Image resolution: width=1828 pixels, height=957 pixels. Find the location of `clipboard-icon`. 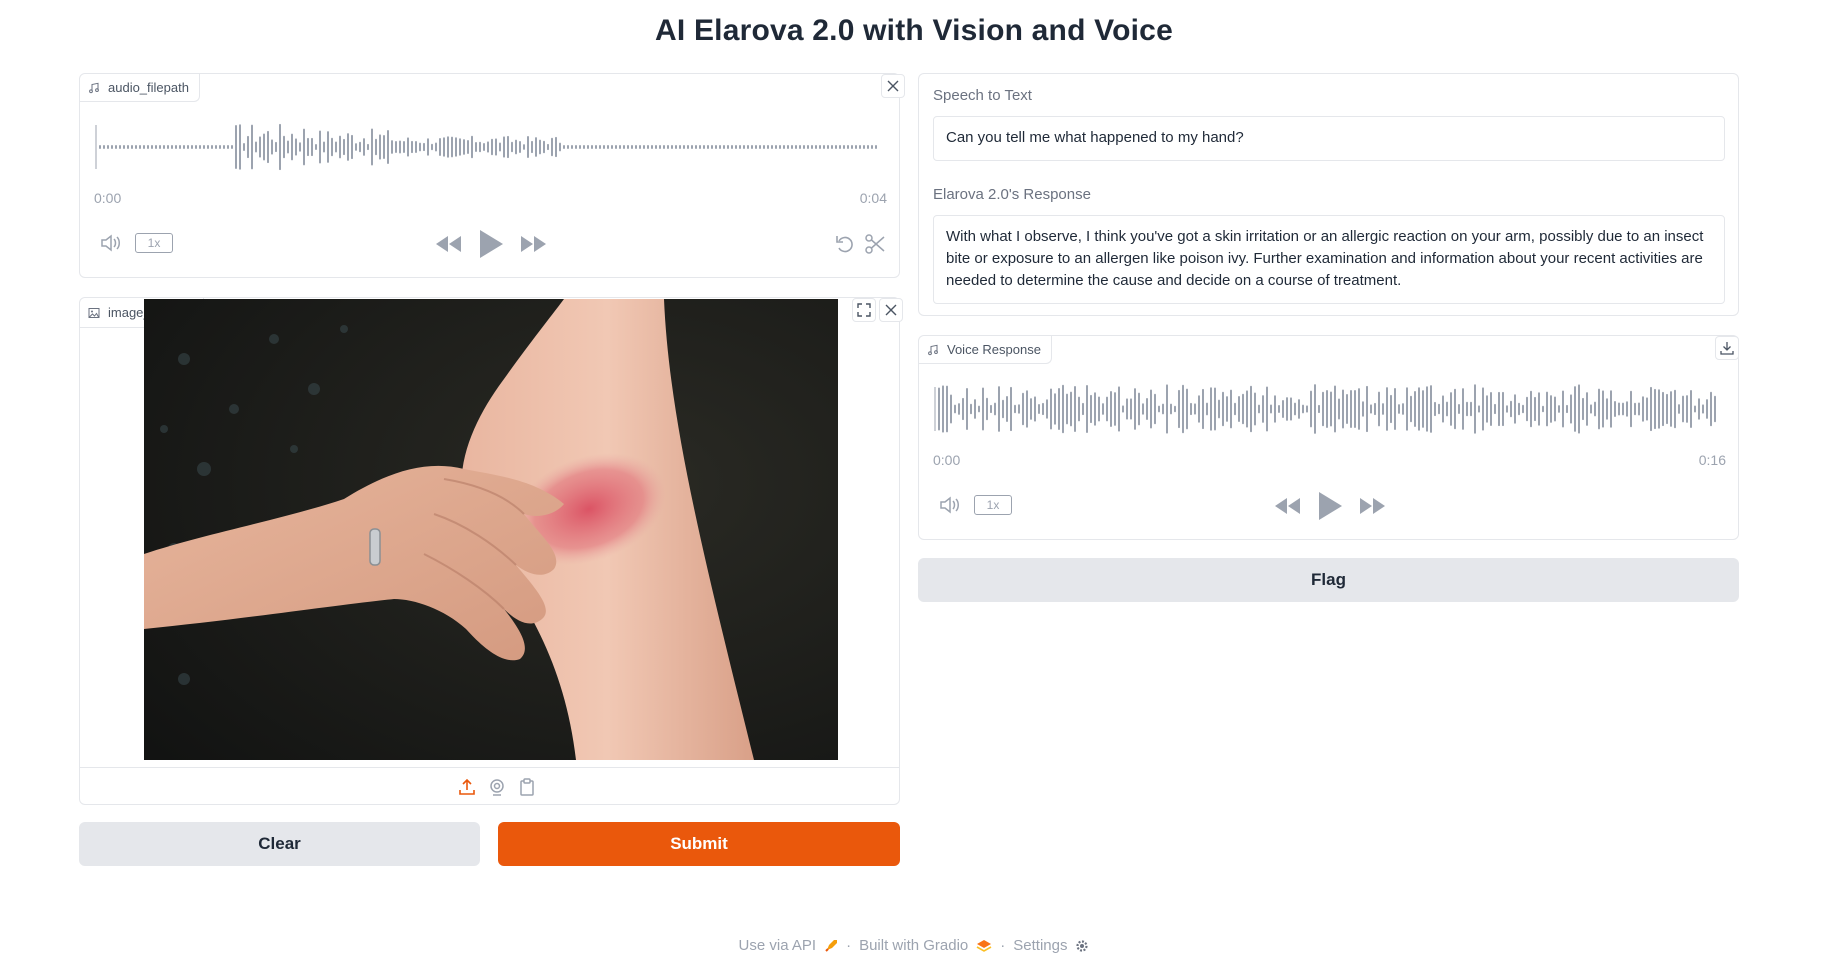

clipboard-icon is located at coordinates (527, 787).